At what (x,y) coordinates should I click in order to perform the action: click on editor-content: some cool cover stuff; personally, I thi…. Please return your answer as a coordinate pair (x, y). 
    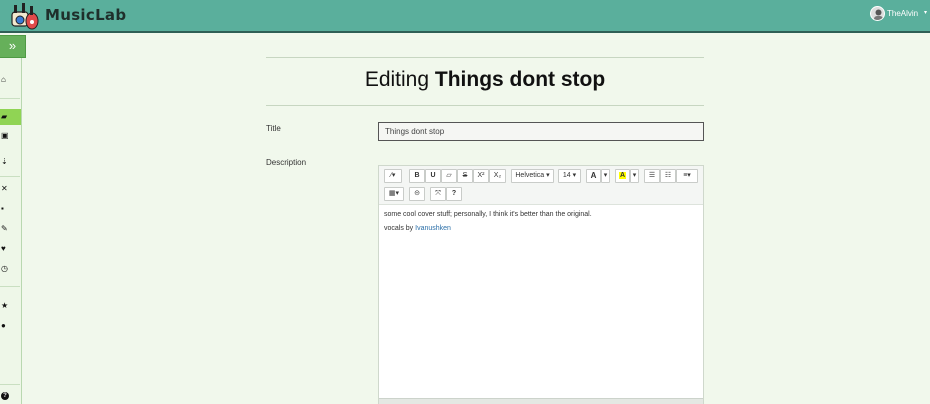
    Looking at the image, I should click on (541, 225).